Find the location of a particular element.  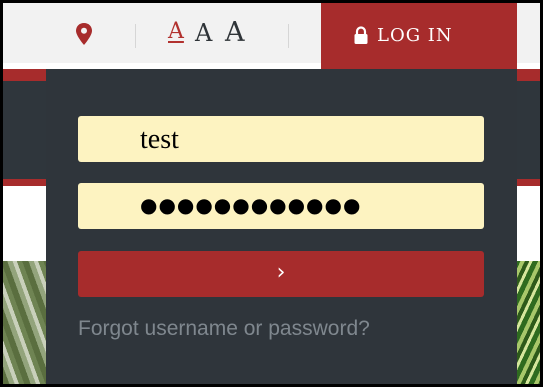

login-submit-button: › is located at coordinates (281, 274).